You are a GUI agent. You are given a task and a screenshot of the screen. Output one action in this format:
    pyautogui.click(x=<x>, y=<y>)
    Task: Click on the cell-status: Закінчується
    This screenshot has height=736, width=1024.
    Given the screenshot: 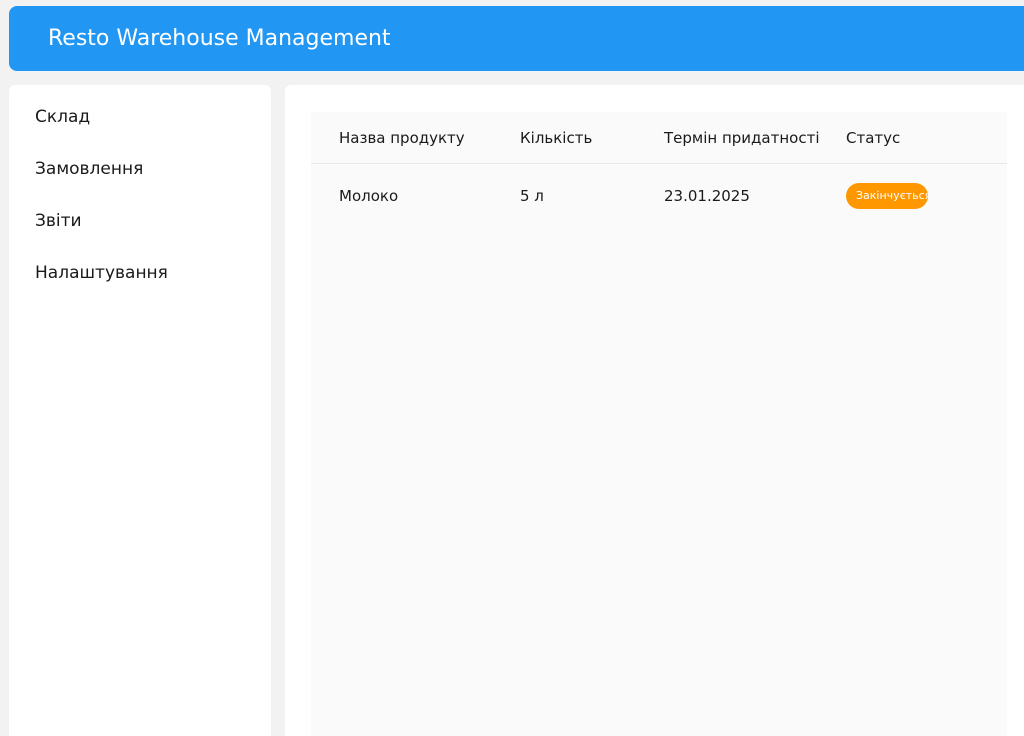 What is the action you would take?
    pyautogui.click(x=926, y=196)
    